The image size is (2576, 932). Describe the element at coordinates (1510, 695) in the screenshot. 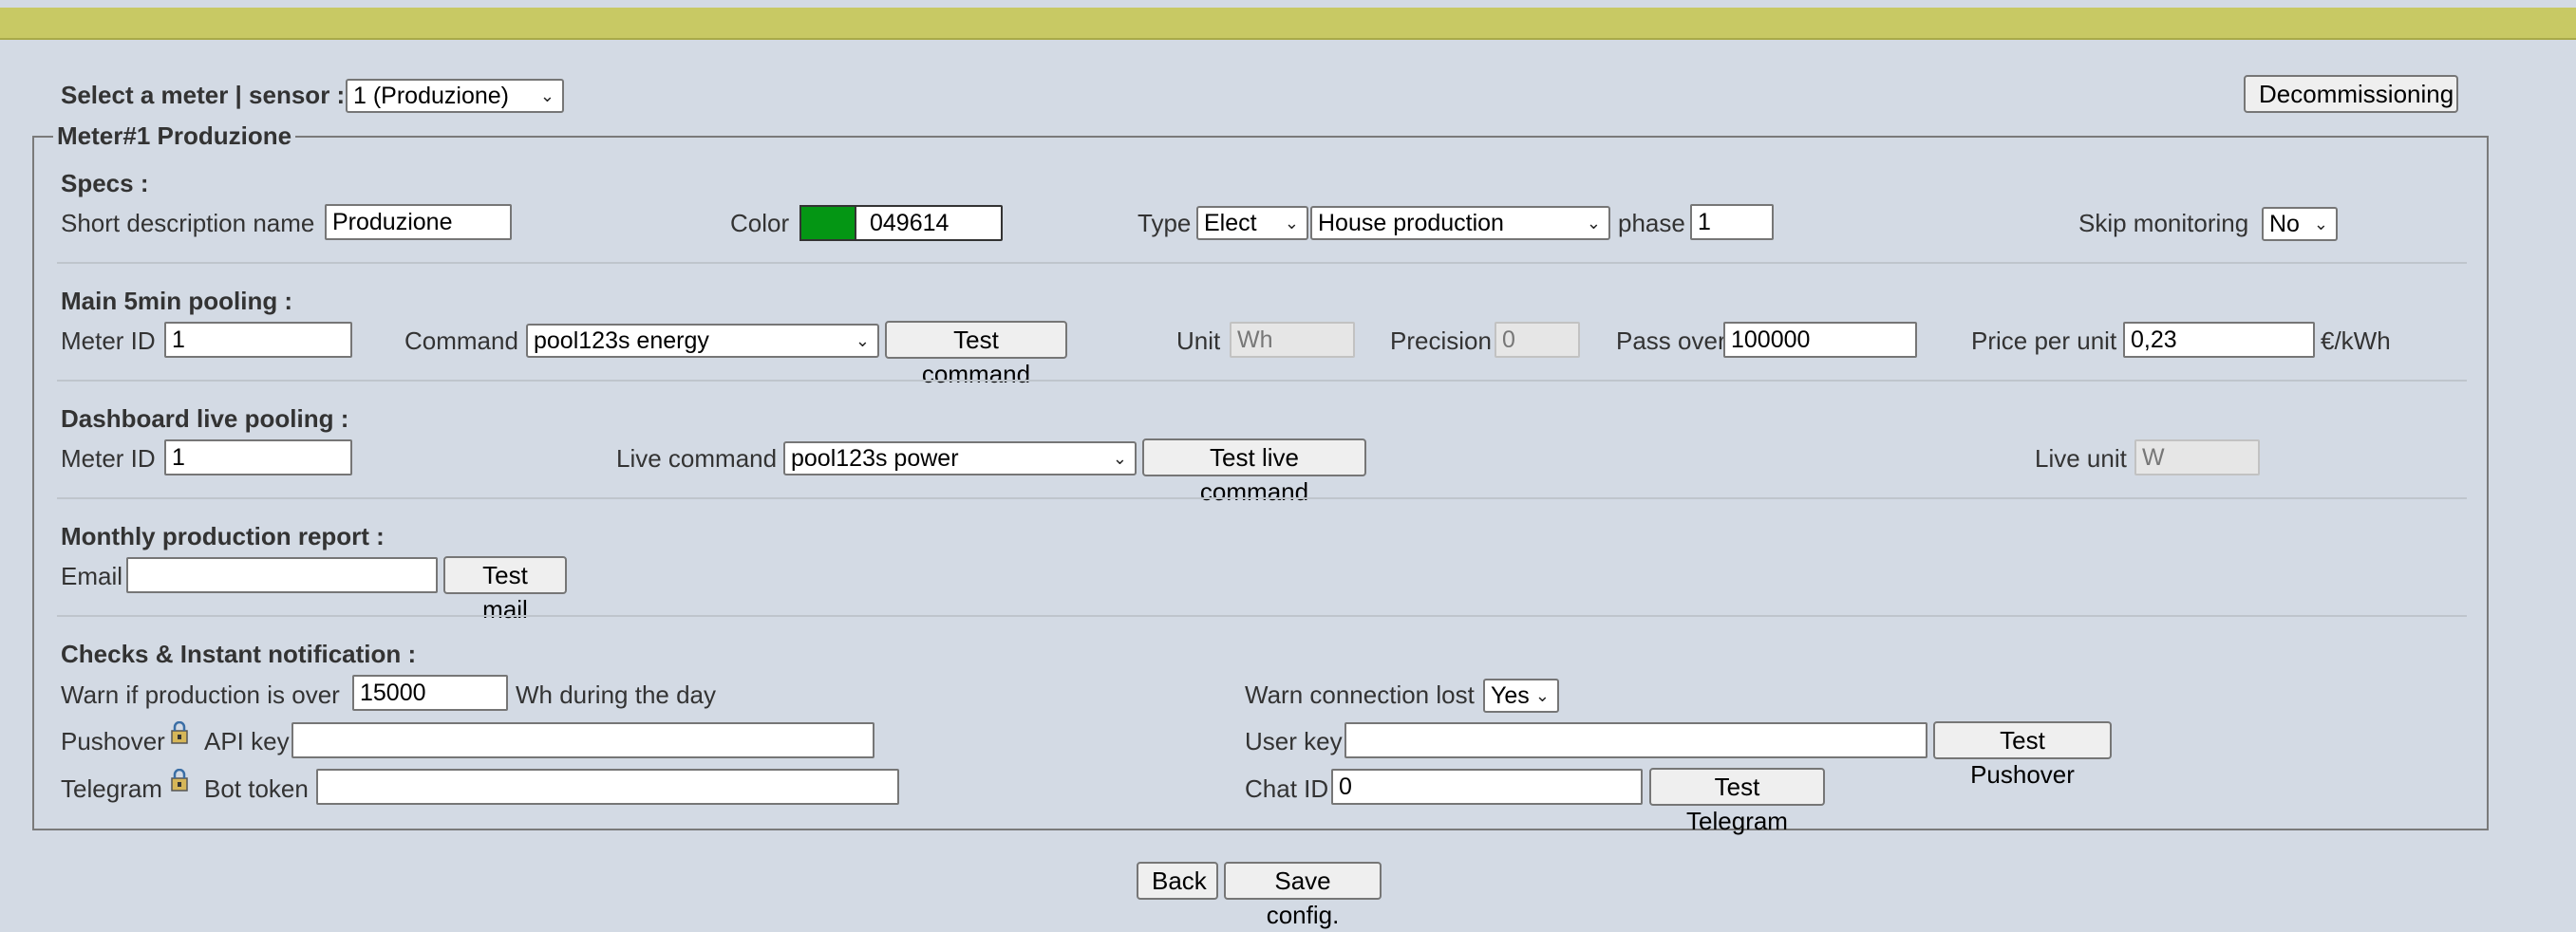

I see `warn-connection-value: Yes` at that location.